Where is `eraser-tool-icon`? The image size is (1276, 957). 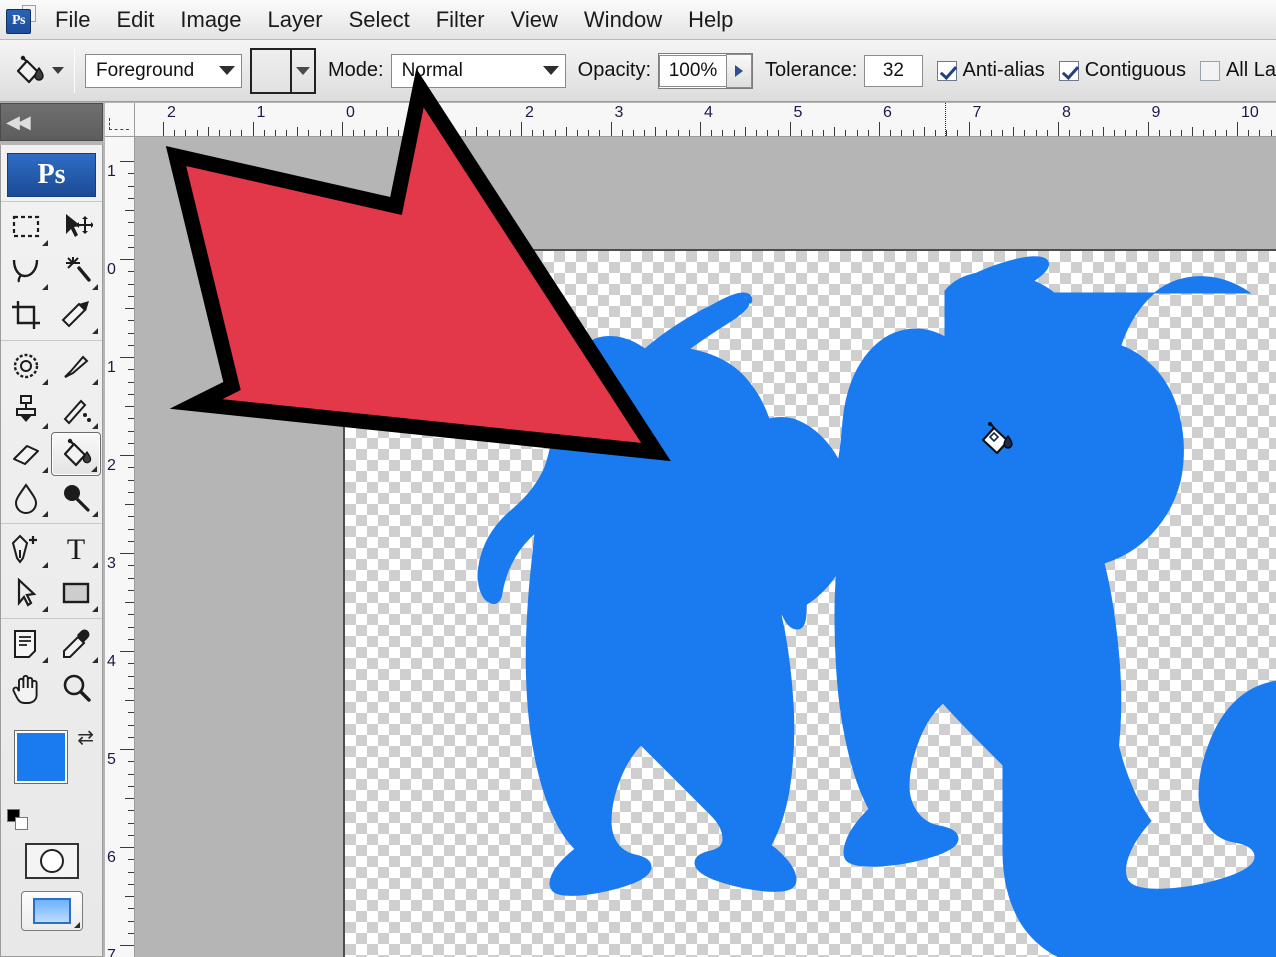
eraser-tool-icon is located at coordinates (26, 455).